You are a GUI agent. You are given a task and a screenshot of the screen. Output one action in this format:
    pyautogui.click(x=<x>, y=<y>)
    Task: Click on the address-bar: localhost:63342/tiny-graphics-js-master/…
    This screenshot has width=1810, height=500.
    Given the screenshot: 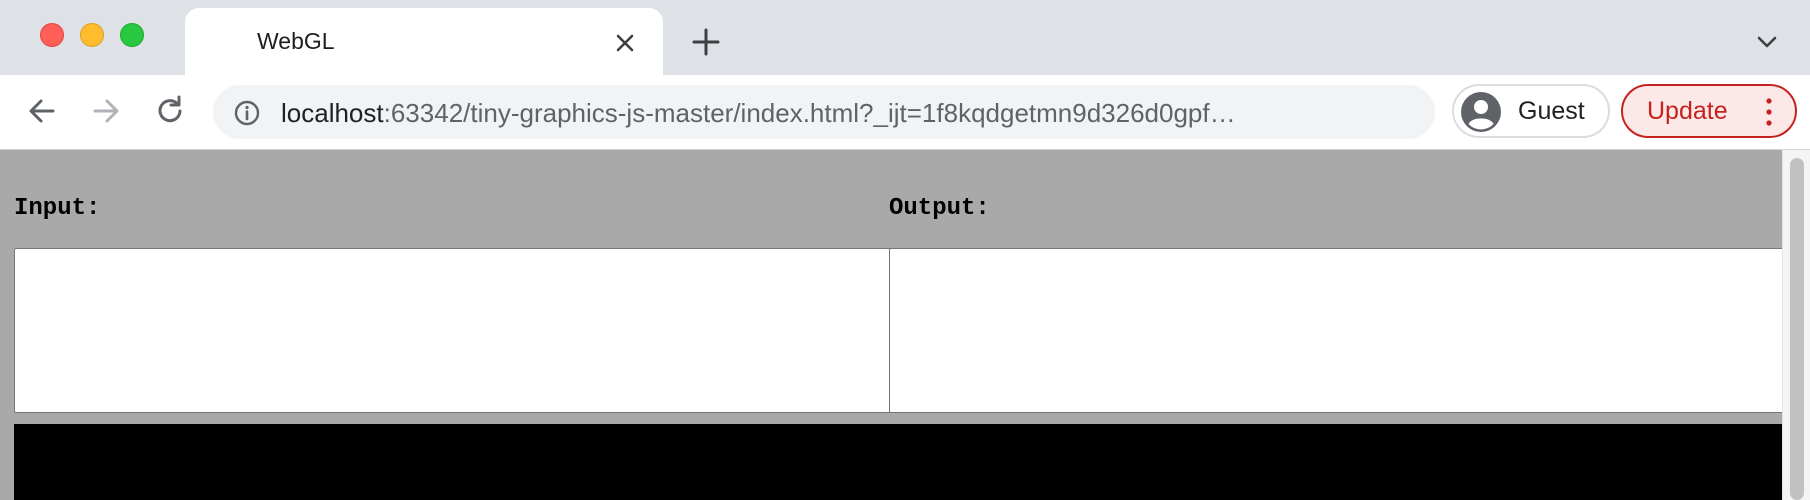 What is the action you would take?
    pyautogui.click(x=824, y=112)
    